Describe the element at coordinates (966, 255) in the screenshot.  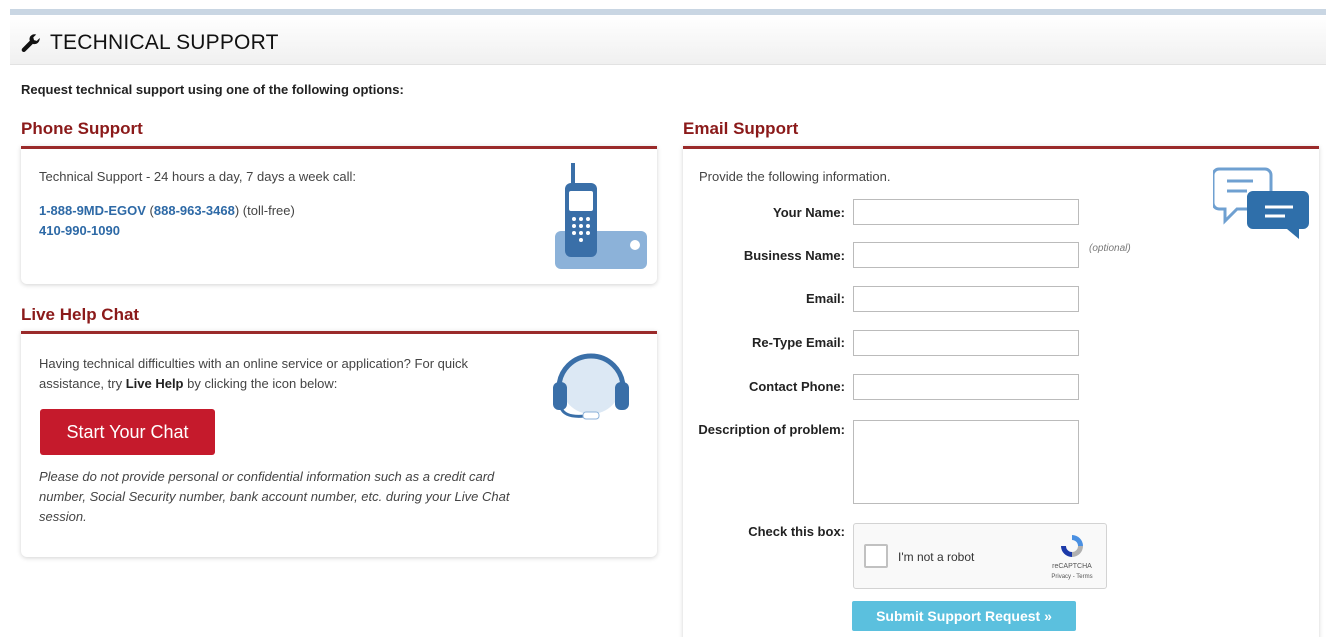
I see `business-name-input` at that location.